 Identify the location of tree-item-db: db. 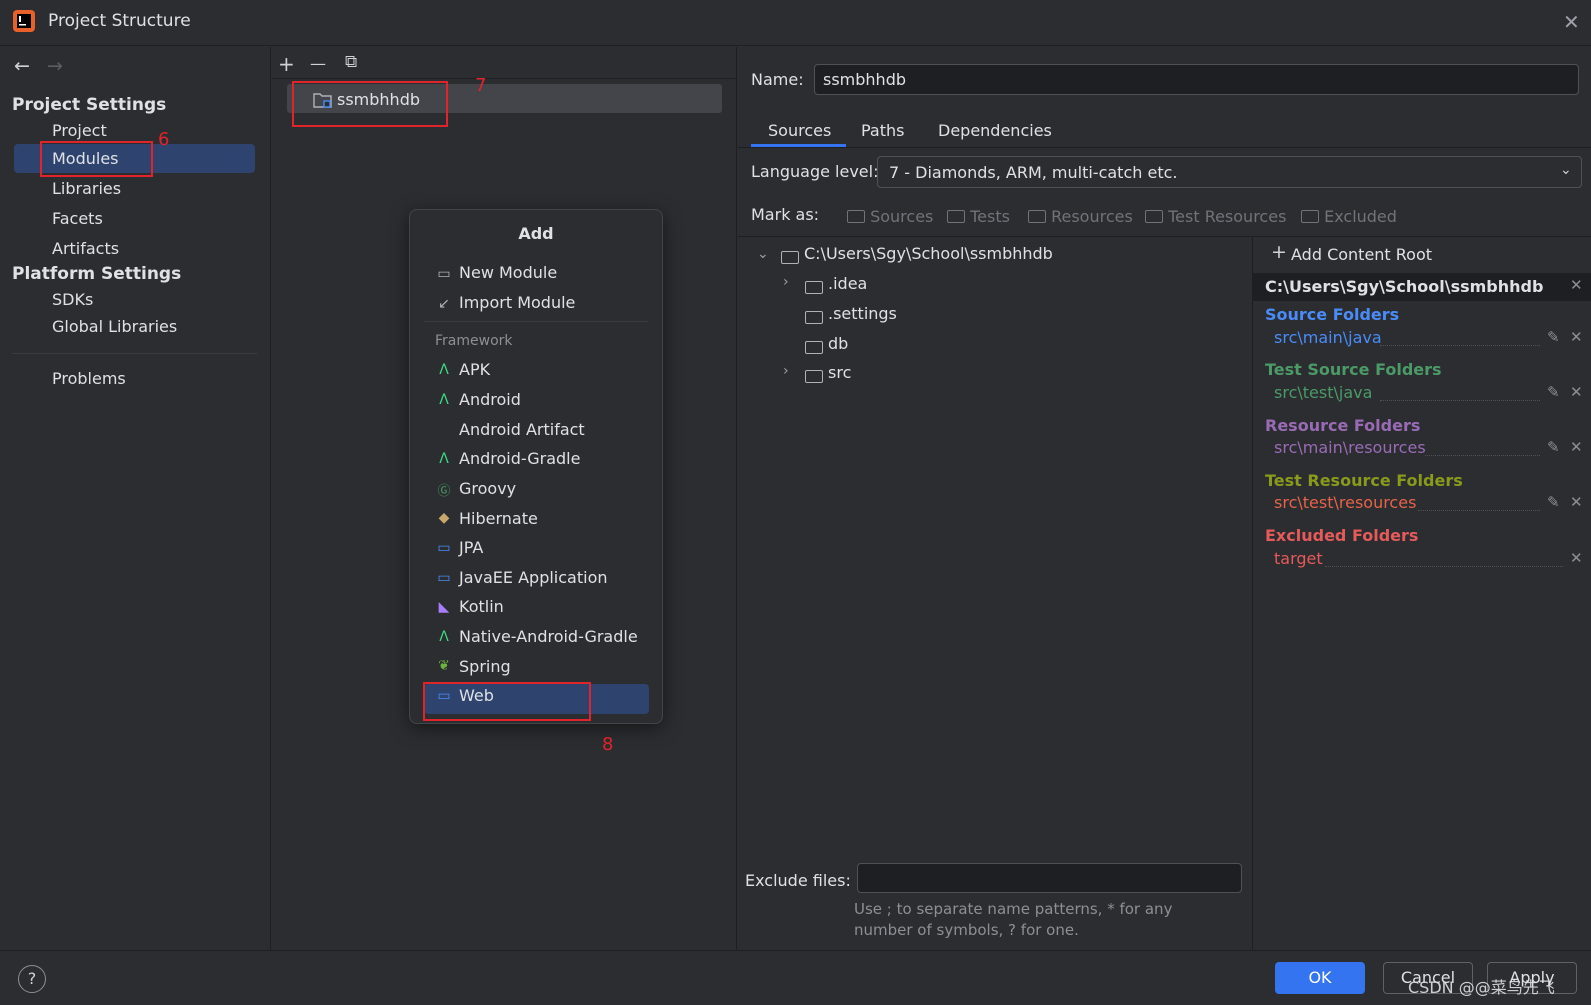
(838, 343).